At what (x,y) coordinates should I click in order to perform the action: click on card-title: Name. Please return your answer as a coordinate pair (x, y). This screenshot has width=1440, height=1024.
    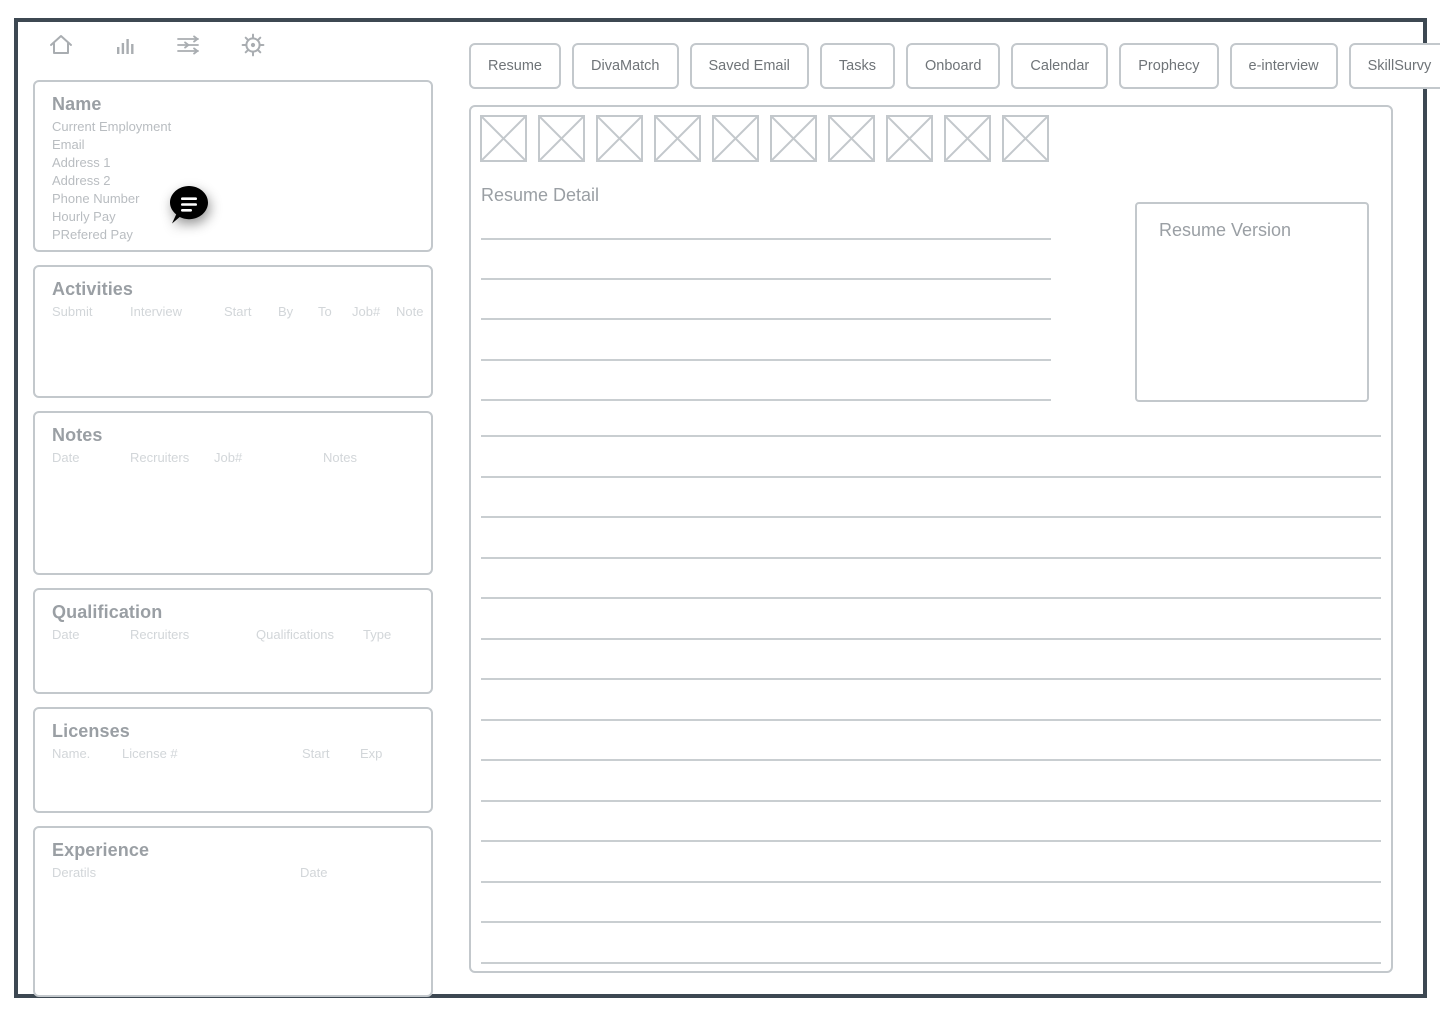
    Looking at the image, I should click on (77, 104).